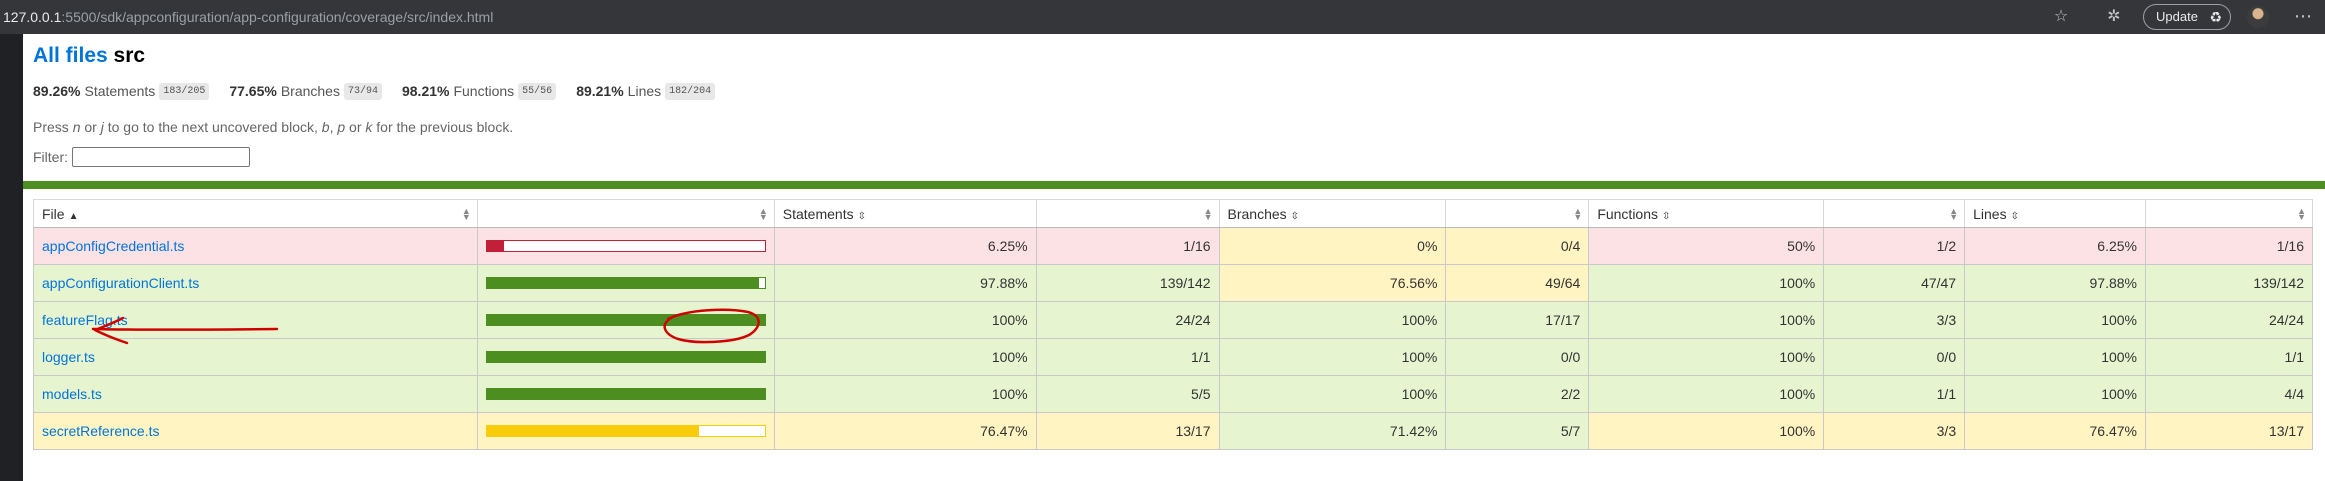  Describe the element at coordinates (1517, 320) in the screenshot. I see `branches-fraction: 17/17` at that location.